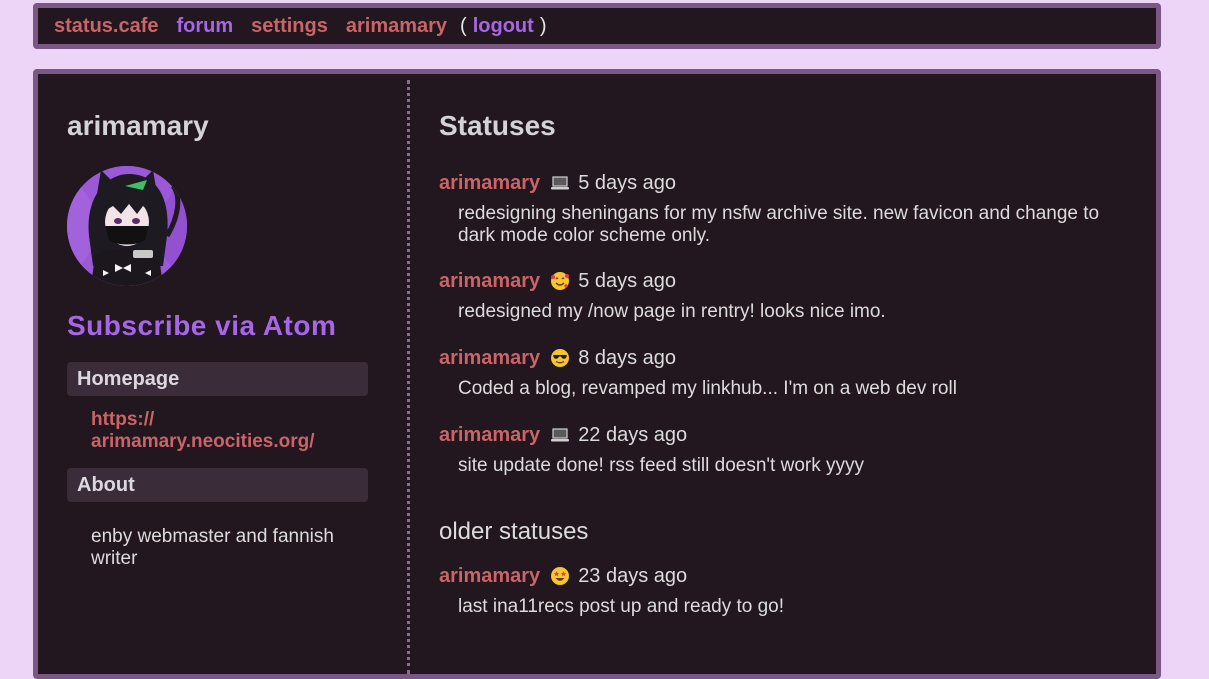  Describe the element at coordinates (627, 357) in the screenshot. I see `status-time: 8 days ago` at that location.